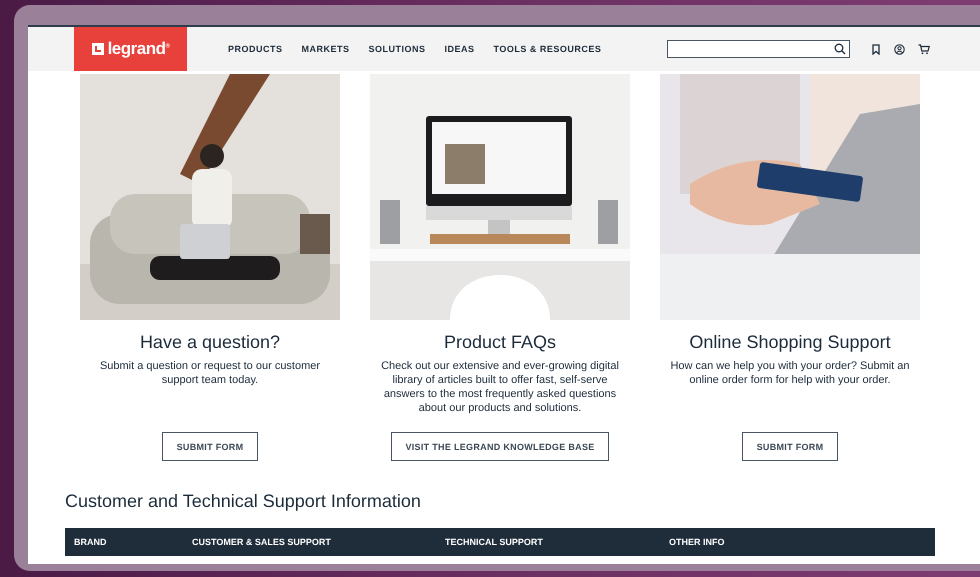  I want to click on logo-text: legrand$^{®}$, so click(139, 49).